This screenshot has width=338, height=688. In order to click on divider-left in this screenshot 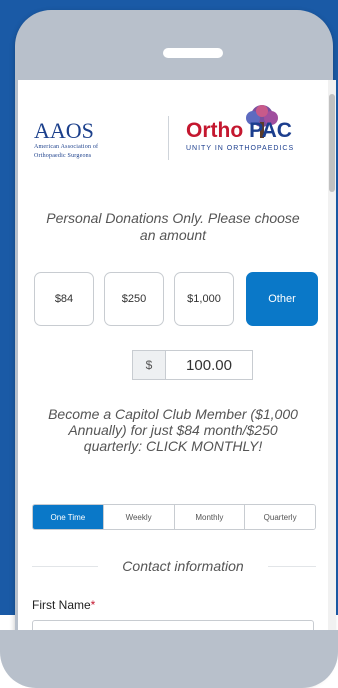, I will do `click(65, 566)`.